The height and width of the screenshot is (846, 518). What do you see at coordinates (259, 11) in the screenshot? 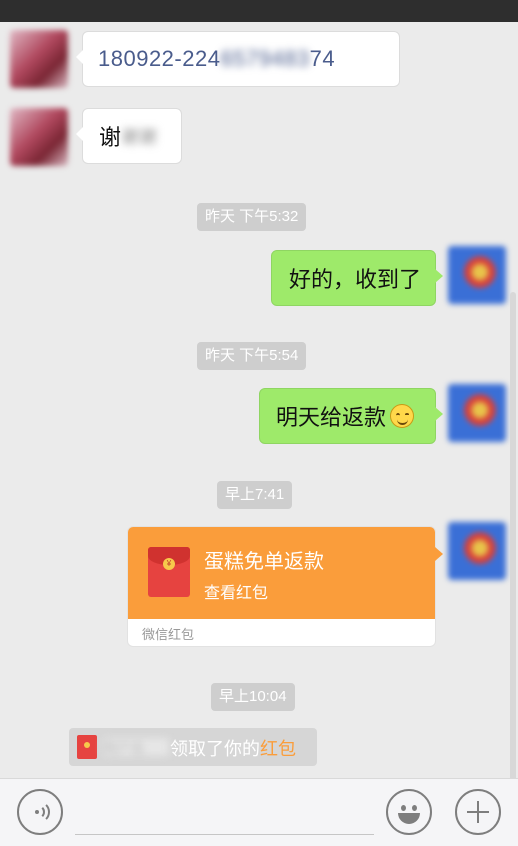
I see `status-bar` at bounding box center [259, 11].